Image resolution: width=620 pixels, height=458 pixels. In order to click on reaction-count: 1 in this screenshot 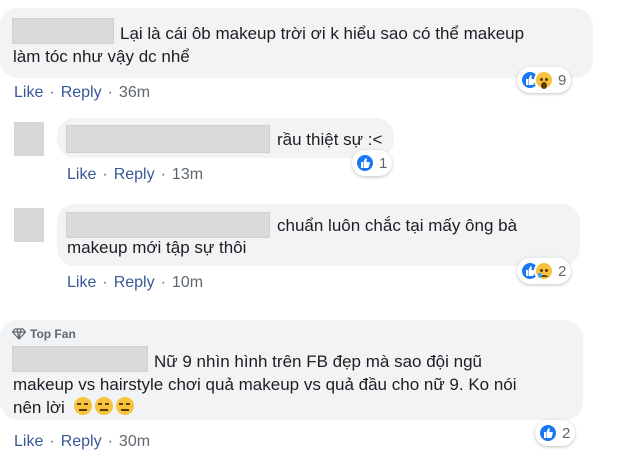, I will do `click(383, 163)`.